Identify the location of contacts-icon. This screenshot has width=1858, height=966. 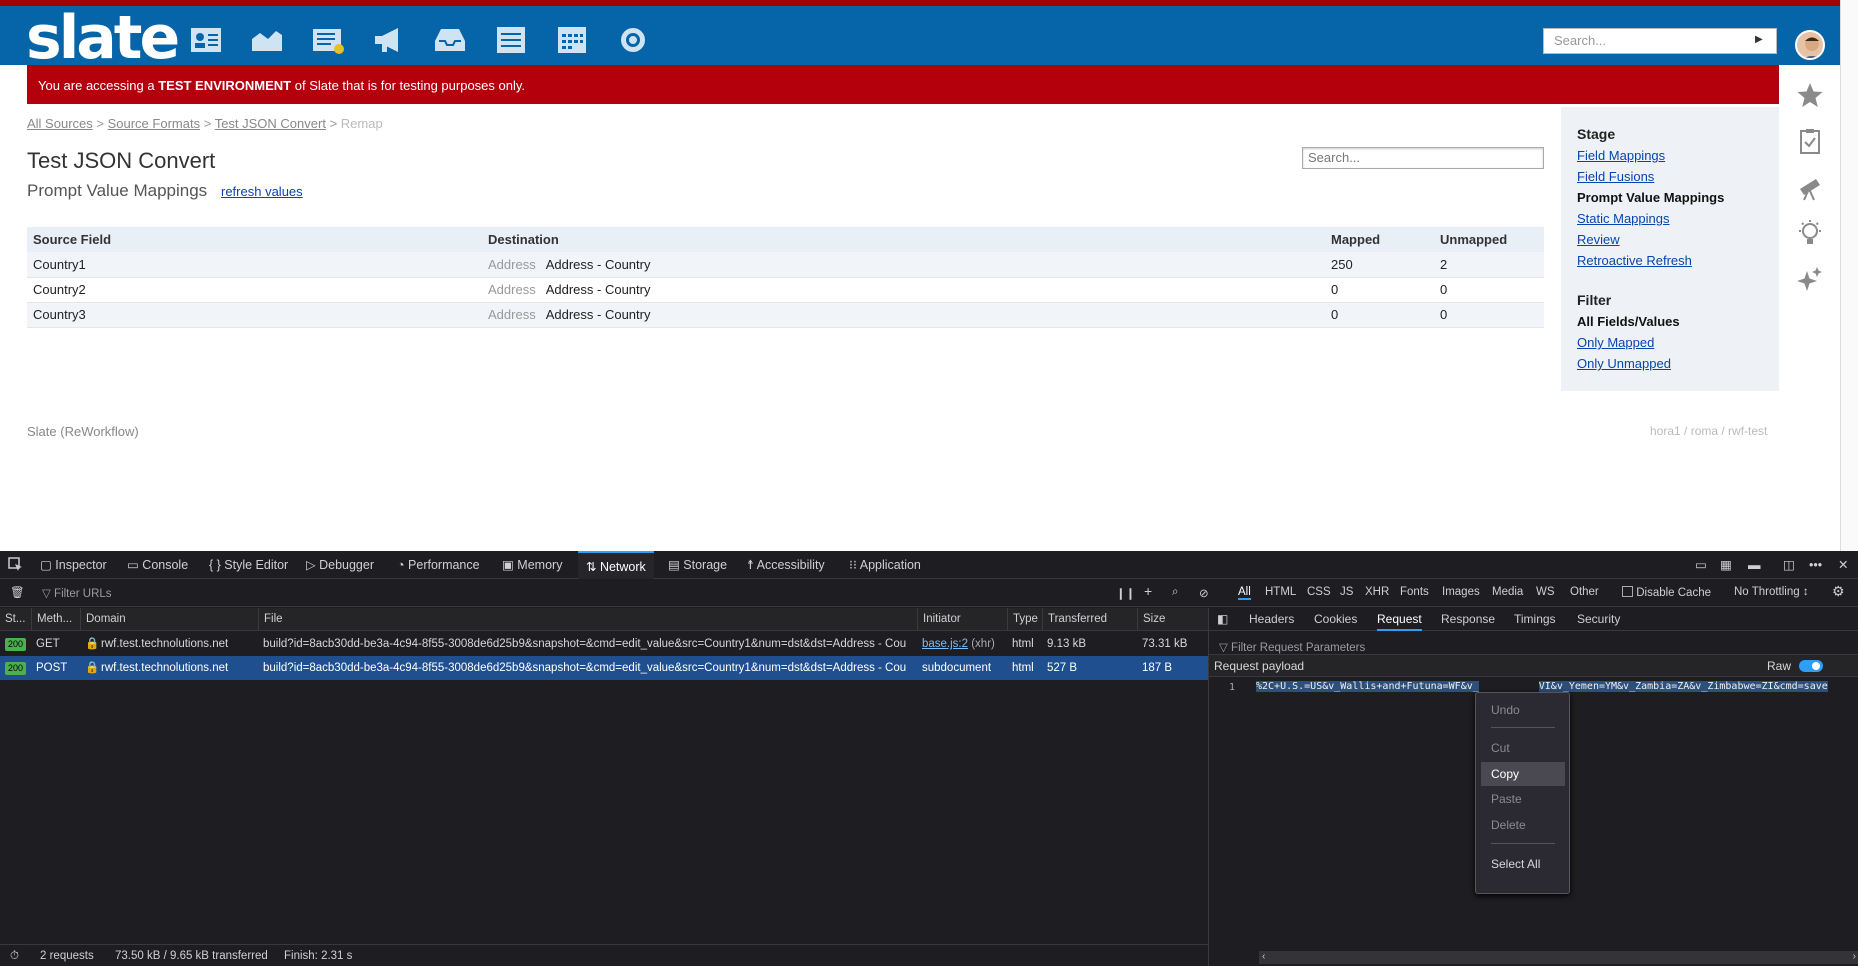
(206, 40).